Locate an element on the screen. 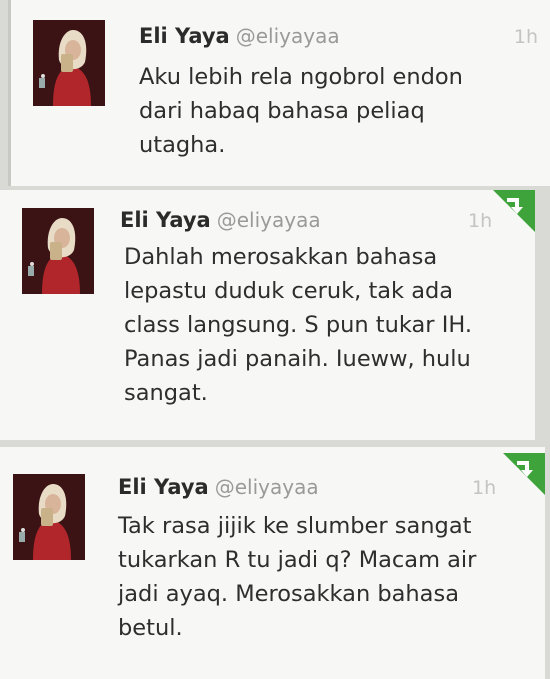 This screenshot has height=679, width=550. tweet-line: betul. is located at coordinates (150, 628).